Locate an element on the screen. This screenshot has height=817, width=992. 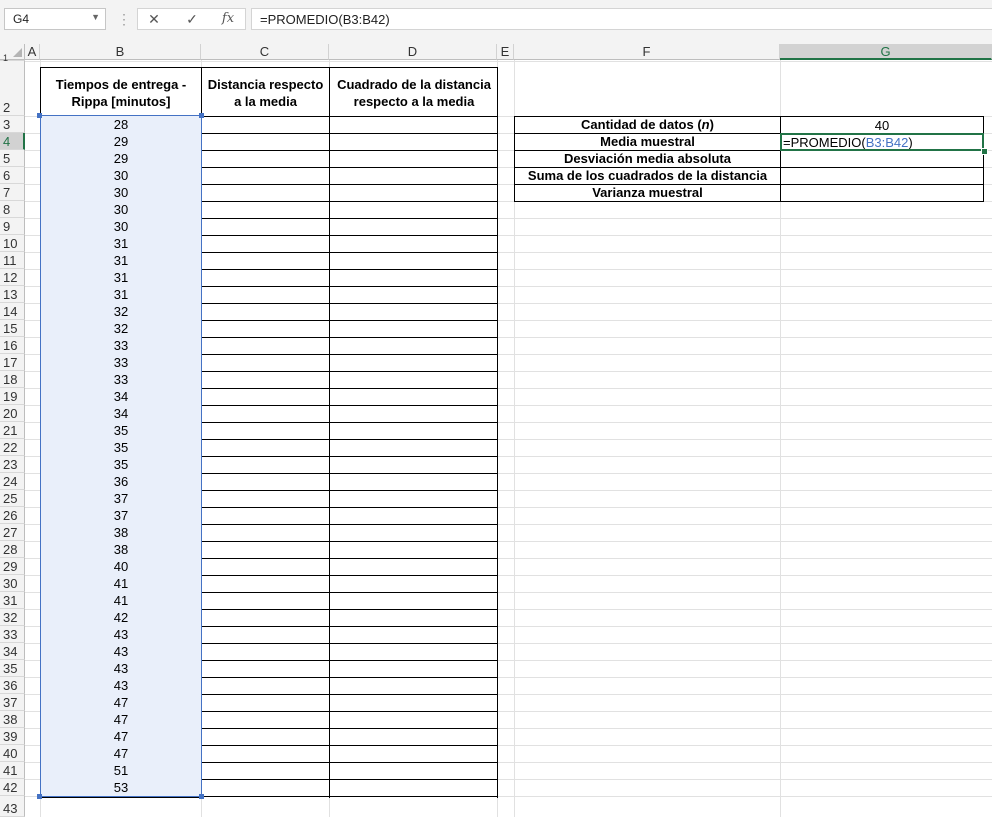
label-media-muestral: Media muestral is located at coordinates (647, 141).